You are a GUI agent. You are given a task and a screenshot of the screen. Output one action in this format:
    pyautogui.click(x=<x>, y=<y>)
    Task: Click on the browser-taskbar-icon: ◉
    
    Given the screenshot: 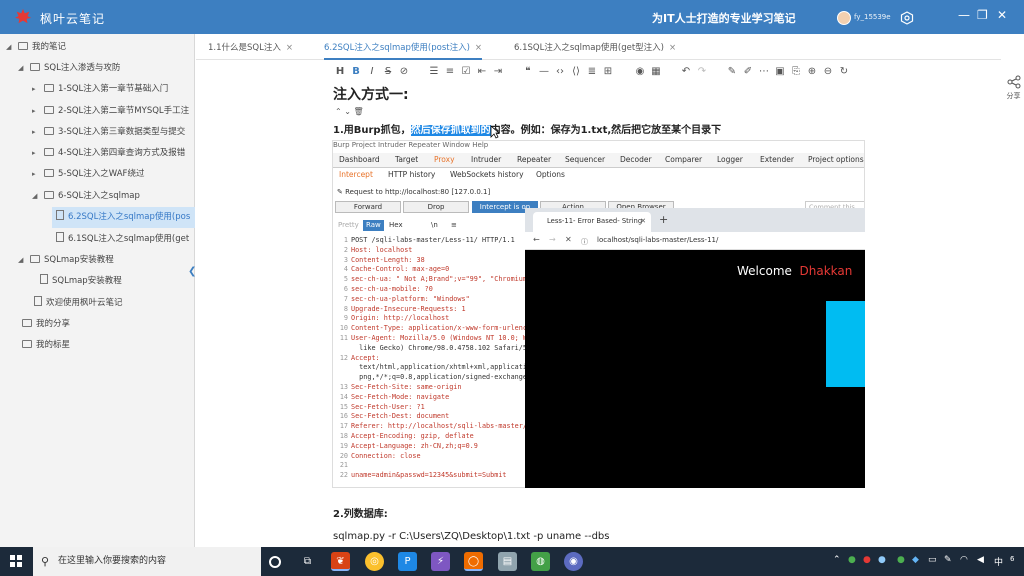 What is the action you would take?
    pyautogui.click(x=573, y=561)
    